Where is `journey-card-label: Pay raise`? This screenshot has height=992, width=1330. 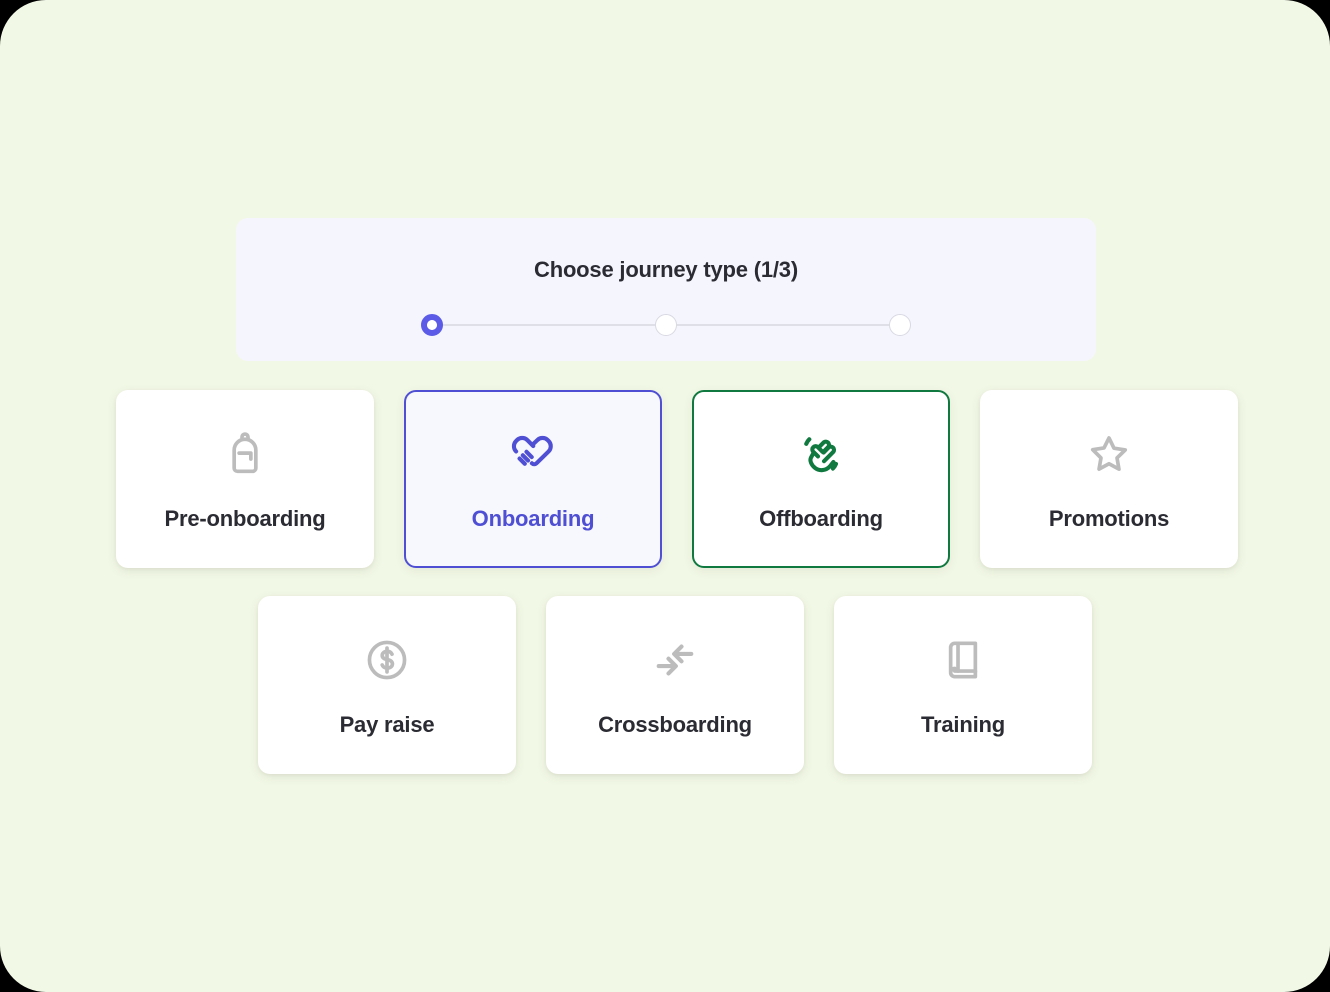
journey-card-label: Pay raise is located at coordinates (387, 724).